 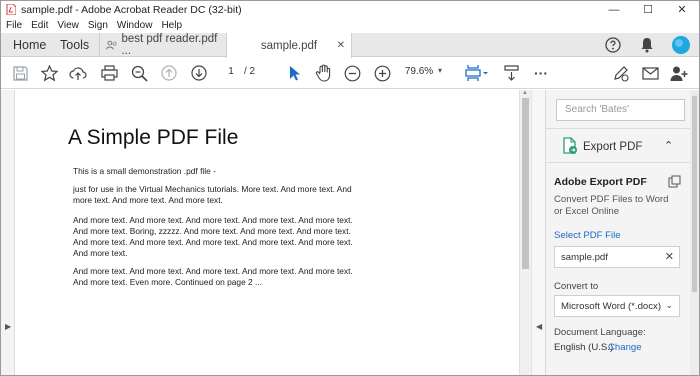 What do you see at coordinates (68, 25) in the screenshot?
I see `menu-view: View` at bounding box center [68, 25].